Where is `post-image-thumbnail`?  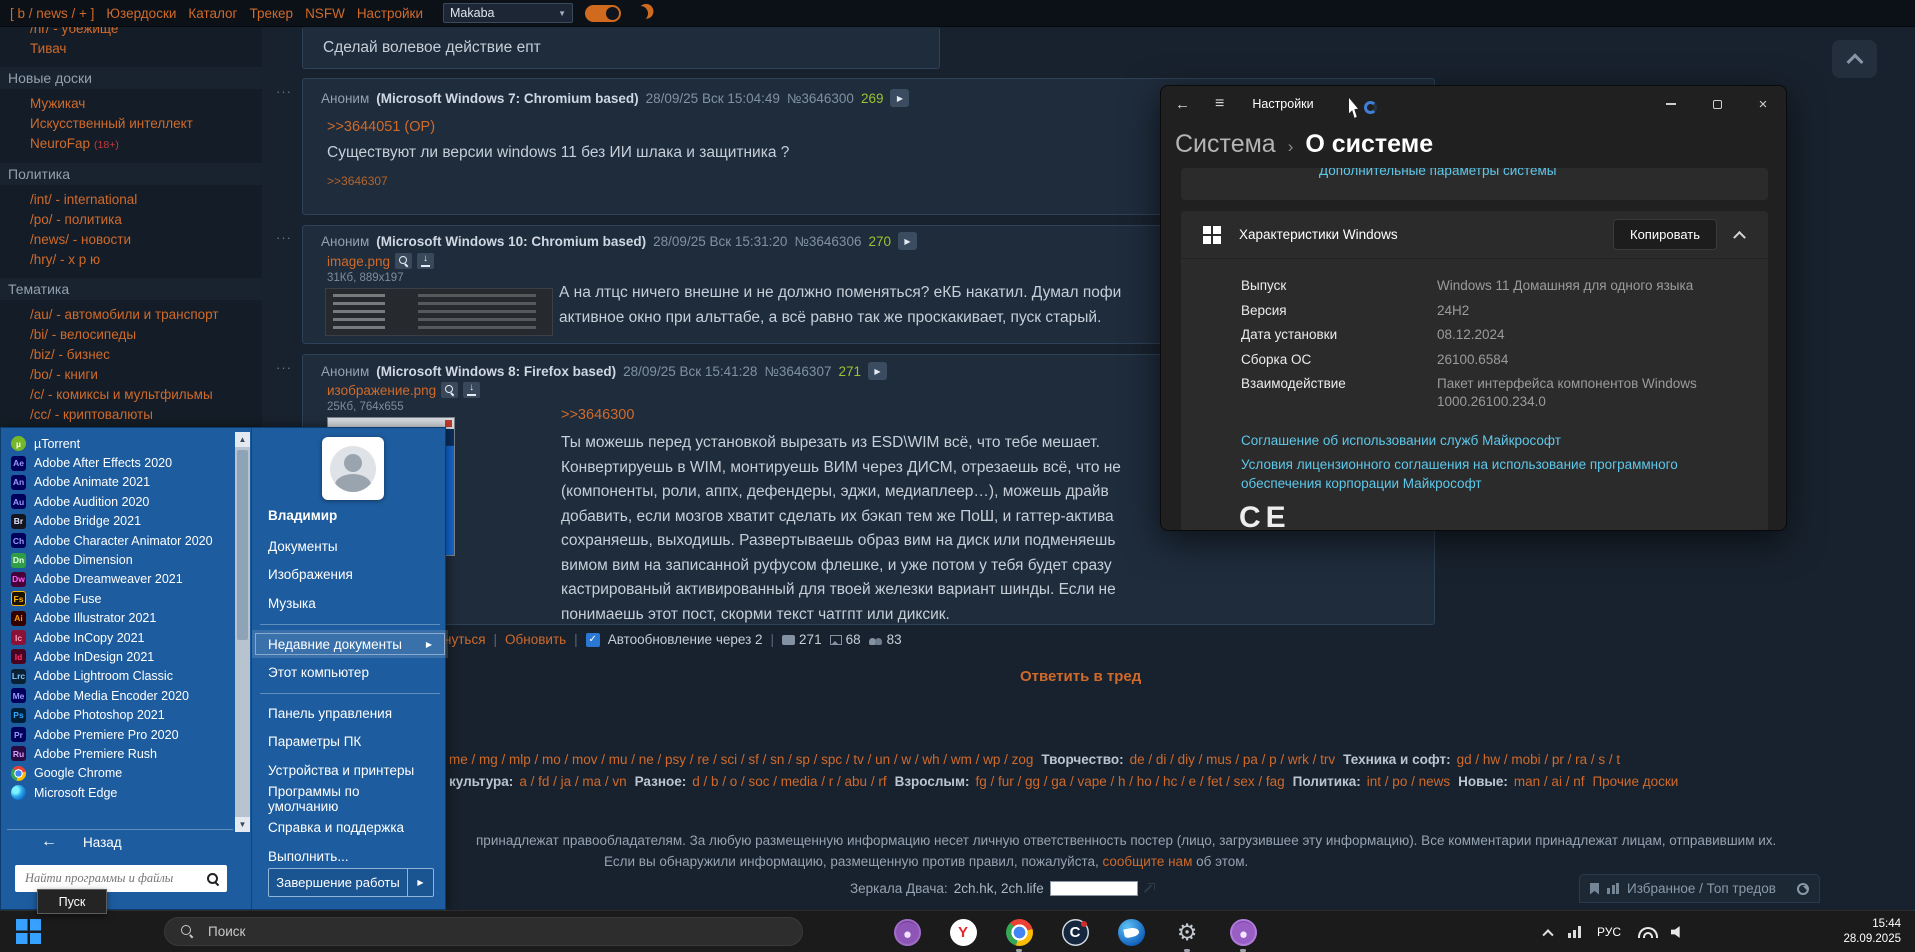
post-image-thumbnail is located at coordinates (439, 312).